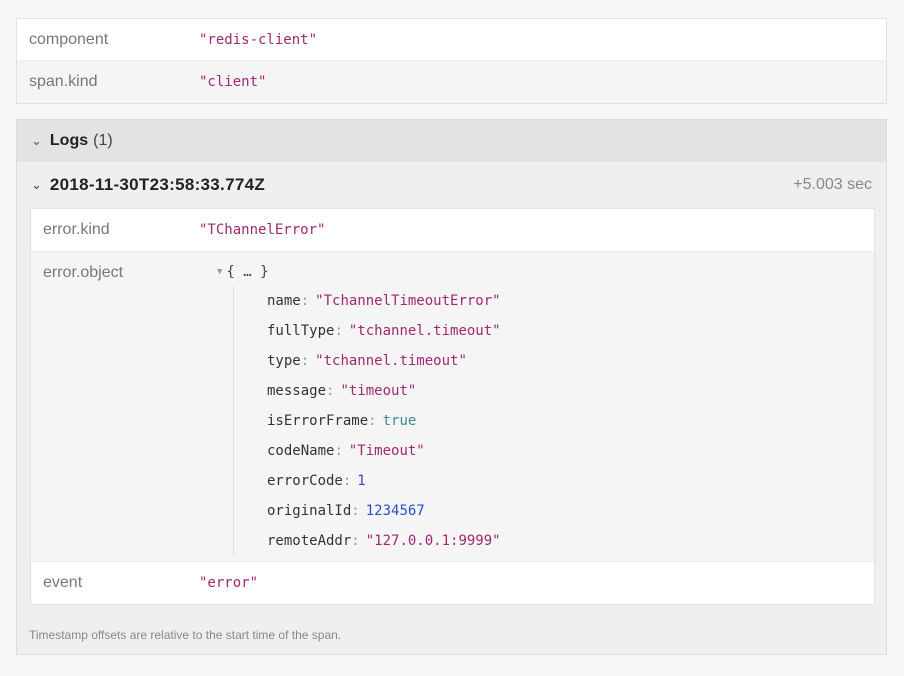 The width and height of the screenshot is (904, 676). What do you see at coordinates (103, 140) in the screenshot?
I see `logs-count: (1)` at bounding box center [103, 140].